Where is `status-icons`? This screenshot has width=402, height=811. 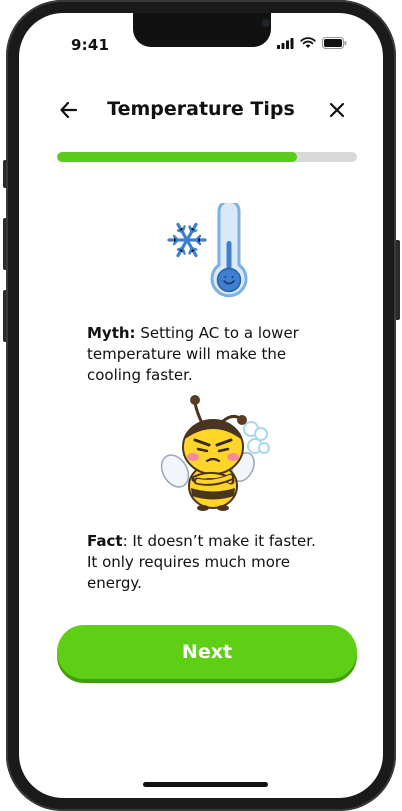
status-icons is located at coordinates (312, 43).